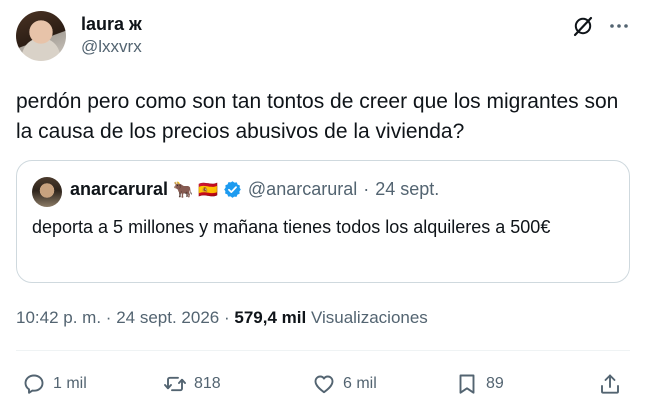  I want to click on share-icon, so click(610, 384).